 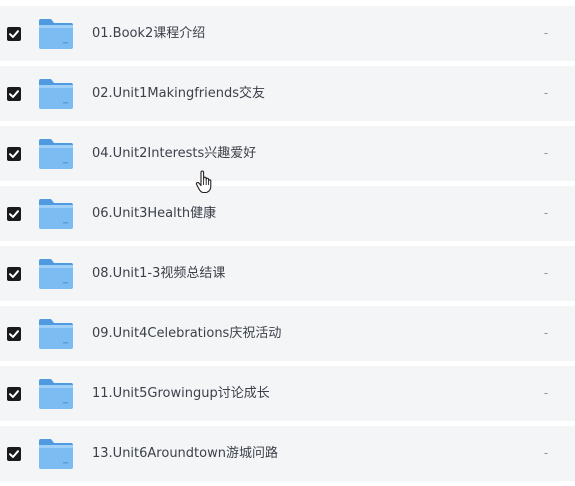 What do you see at coordinates (178, 93) in the screenshot?
I see `file-name: 02.Unit1Makingfriends交友` at bounding box center [178, 93].